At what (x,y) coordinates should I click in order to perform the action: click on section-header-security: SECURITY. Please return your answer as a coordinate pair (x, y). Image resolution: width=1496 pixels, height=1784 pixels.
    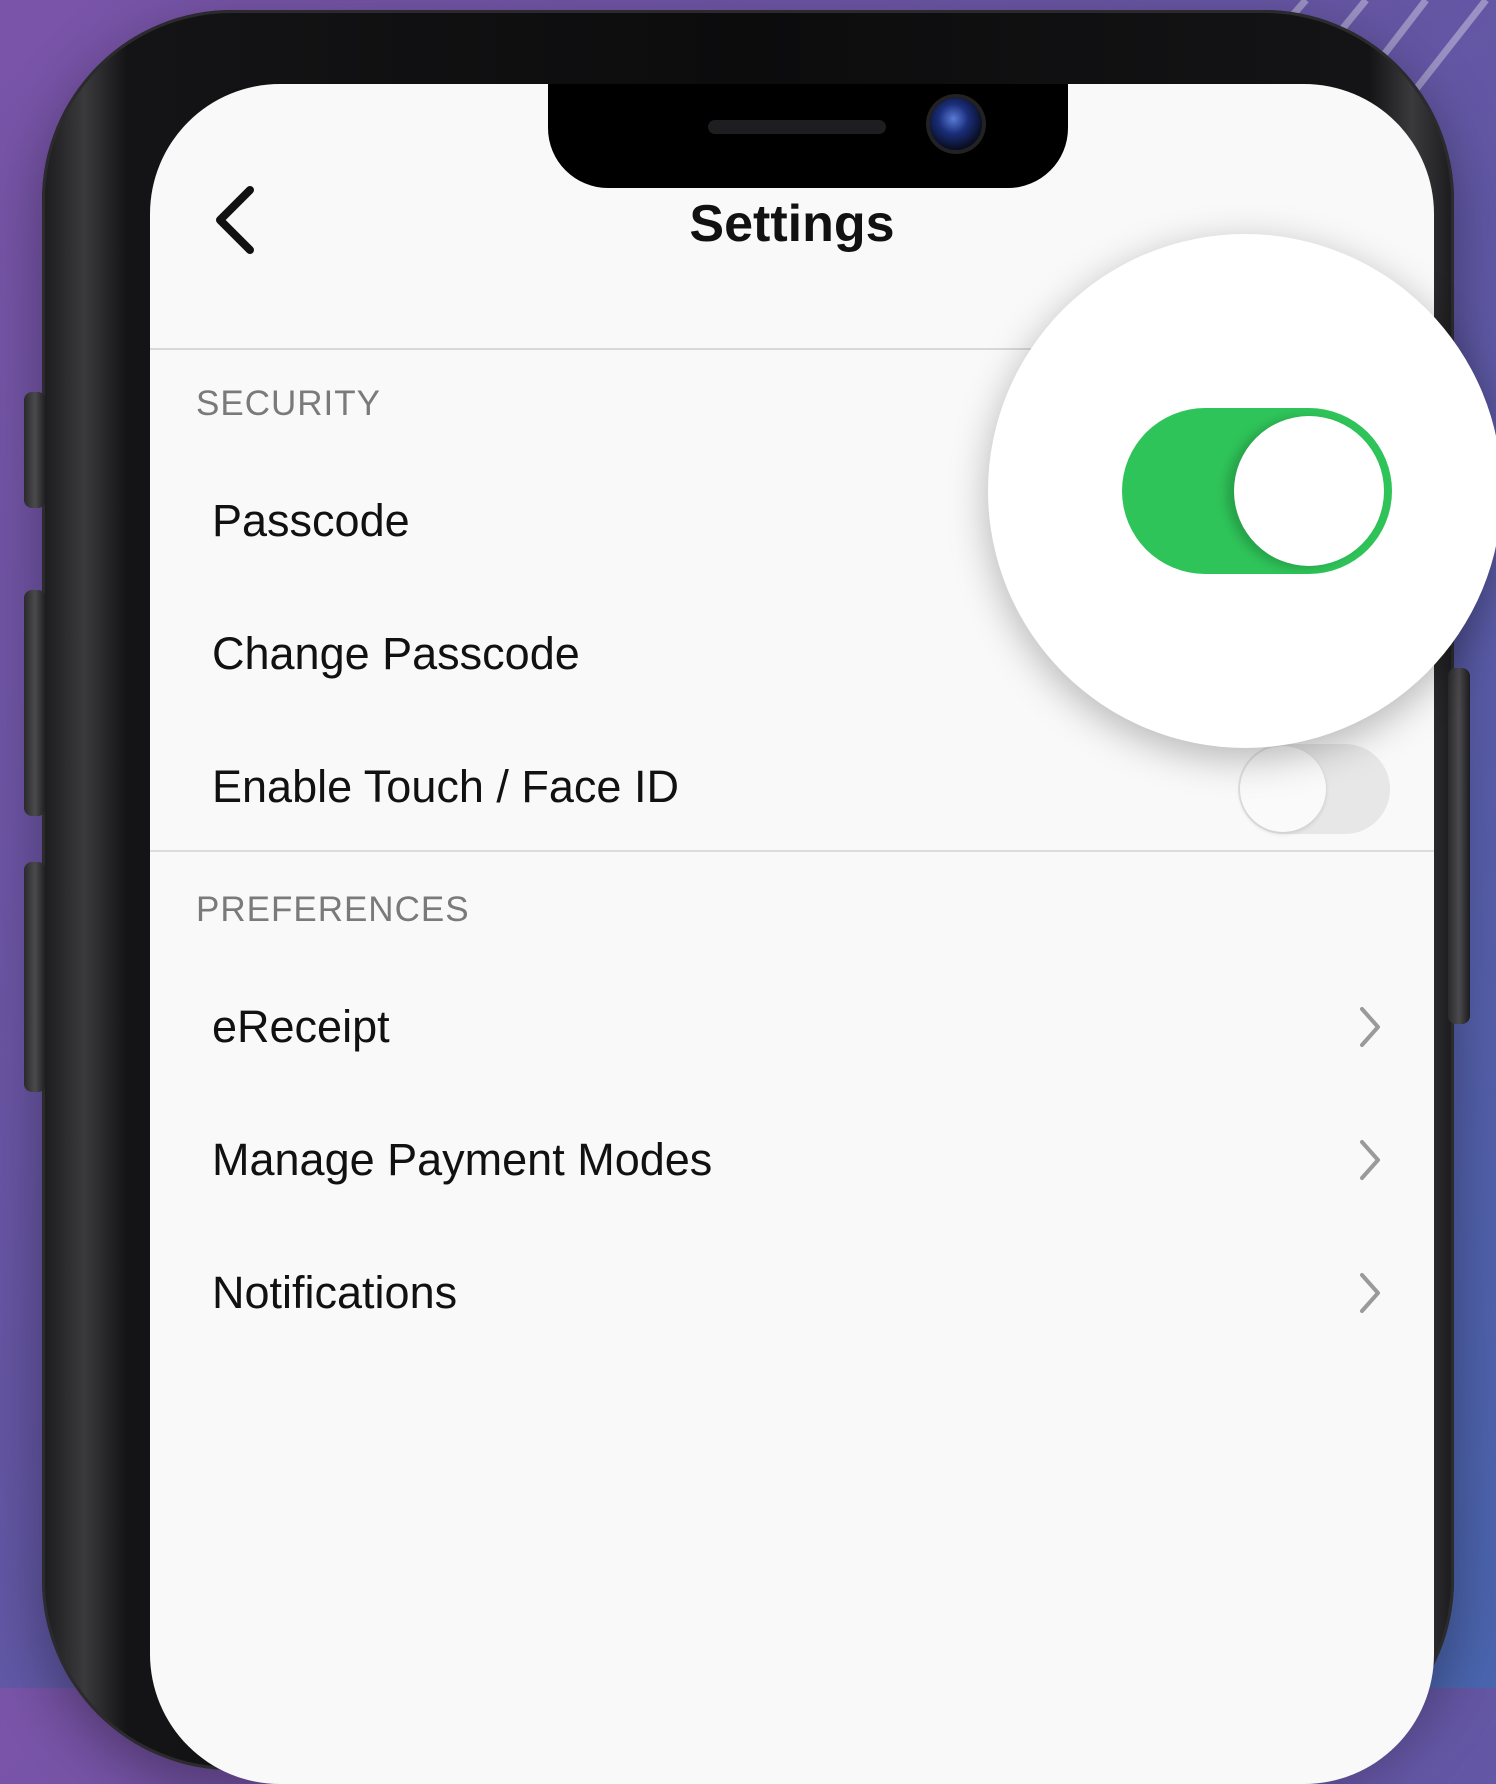
    Looking at the image, I should click on (288, 403).